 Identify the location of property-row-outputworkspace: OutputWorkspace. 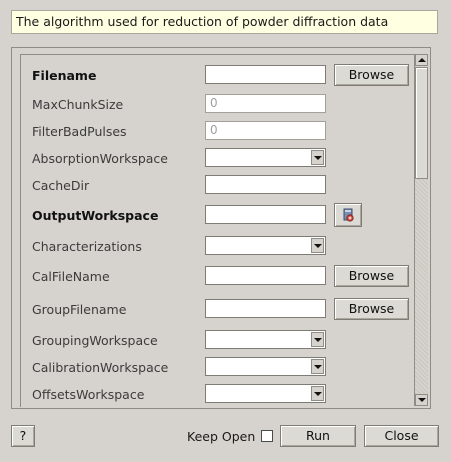
(213, 215).